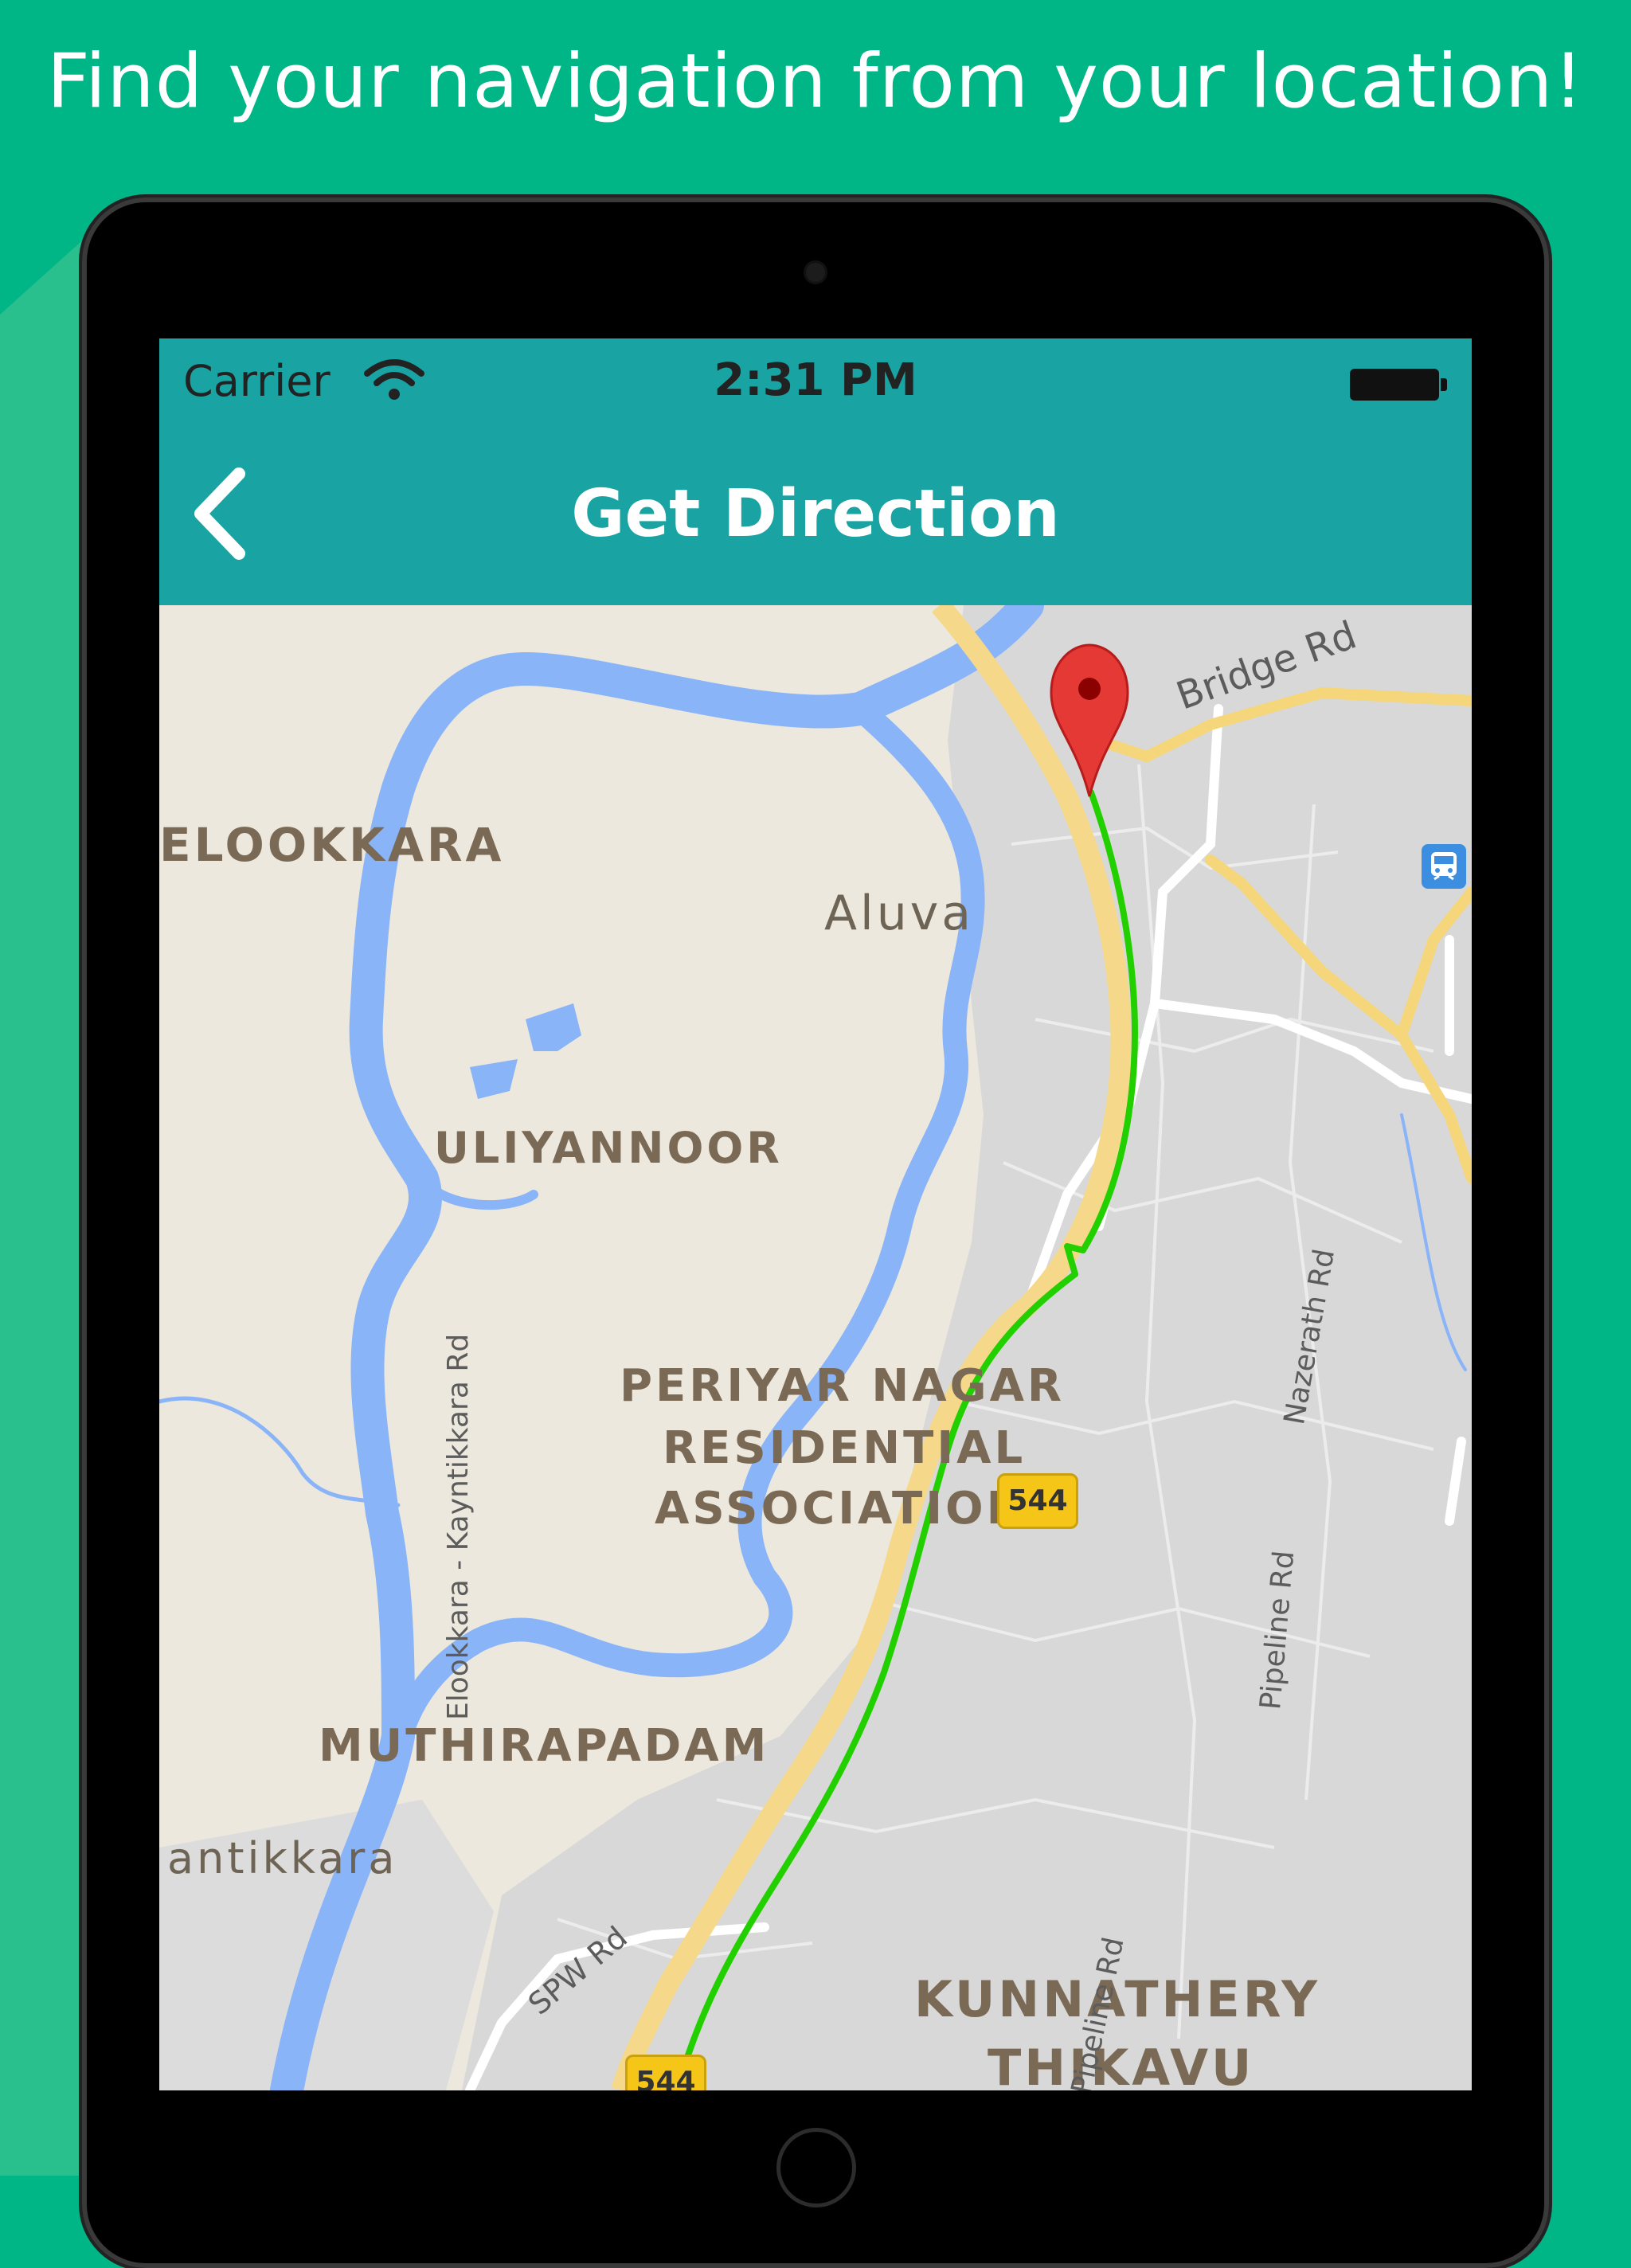  What do you see at coordinates (1398, 385) in the screenshot?
I see `battery-icon` at bounding box center [1398, 385].